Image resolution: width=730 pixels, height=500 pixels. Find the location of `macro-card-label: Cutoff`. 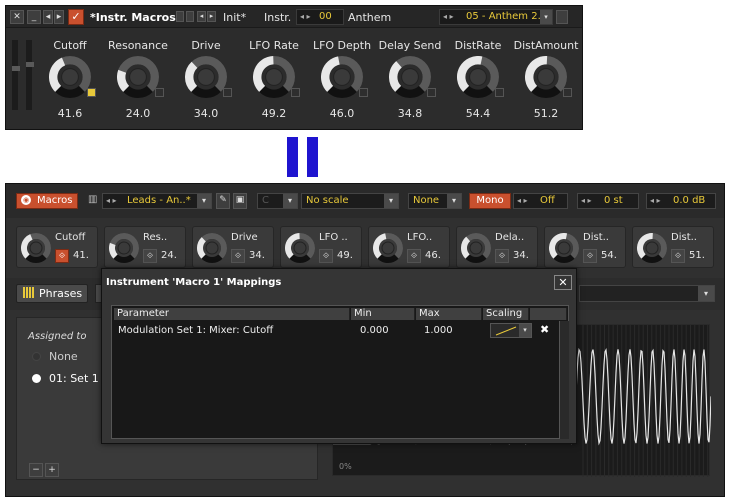

macro-card-label: Cutoff is located at coordinates (70, 237).